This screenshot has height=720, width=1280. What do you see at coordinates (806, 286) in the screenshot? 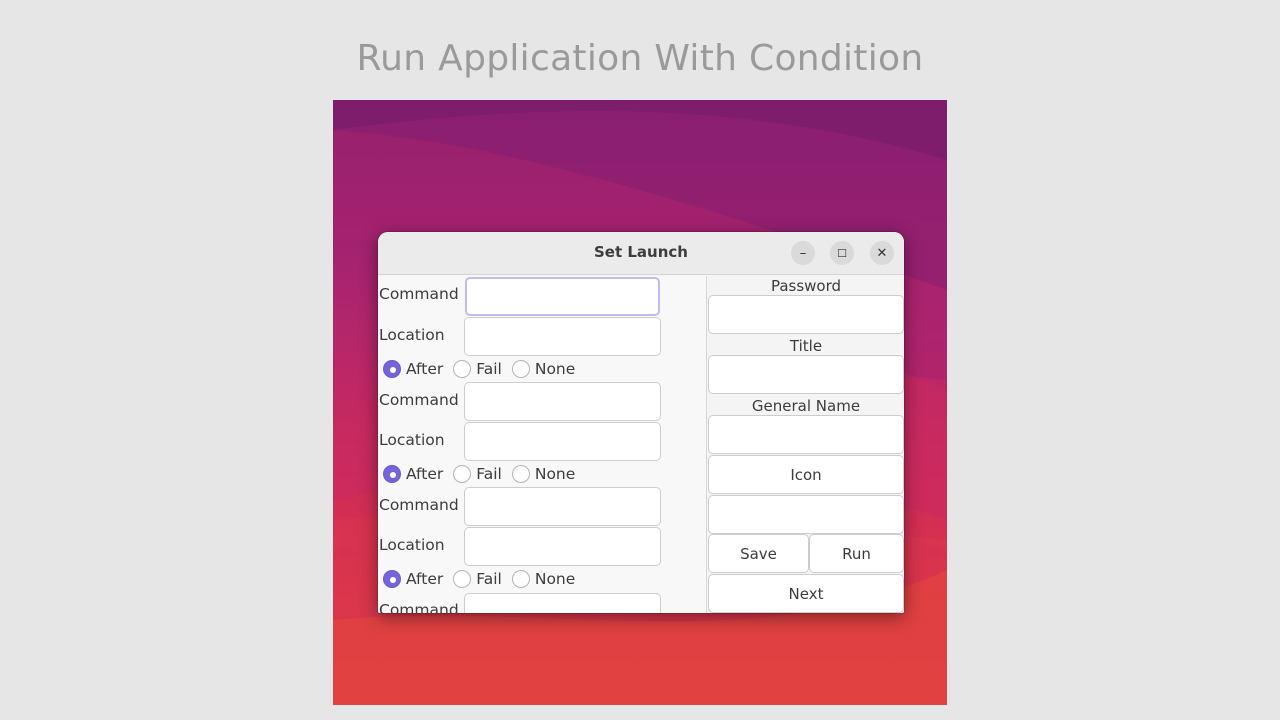
I see `password-label: Password` at bounding box center [806, 286].